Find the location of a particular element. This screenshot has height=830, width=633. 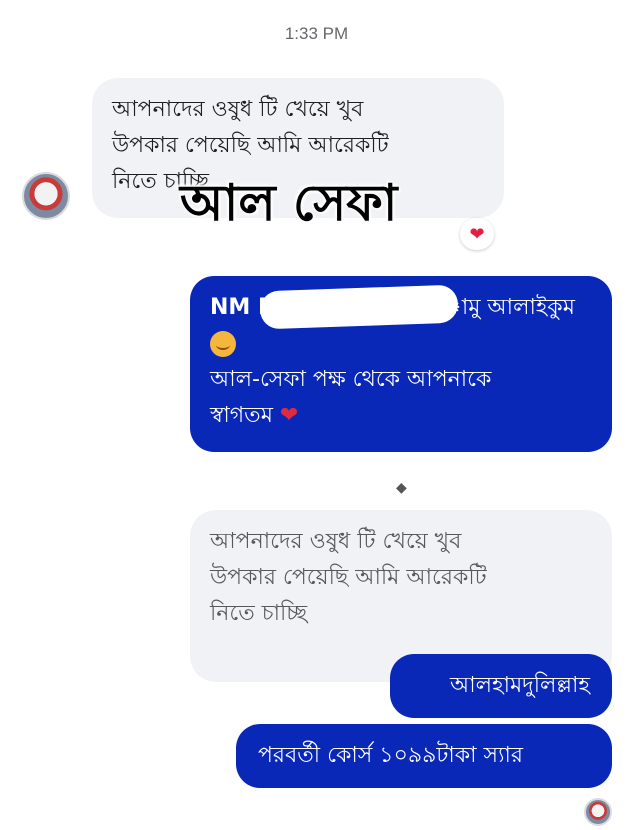

outgoing-message-bubble: পরবর্তী কোর্স ১০৯৯টাকা স্যার is located at coordinates (424, 756).